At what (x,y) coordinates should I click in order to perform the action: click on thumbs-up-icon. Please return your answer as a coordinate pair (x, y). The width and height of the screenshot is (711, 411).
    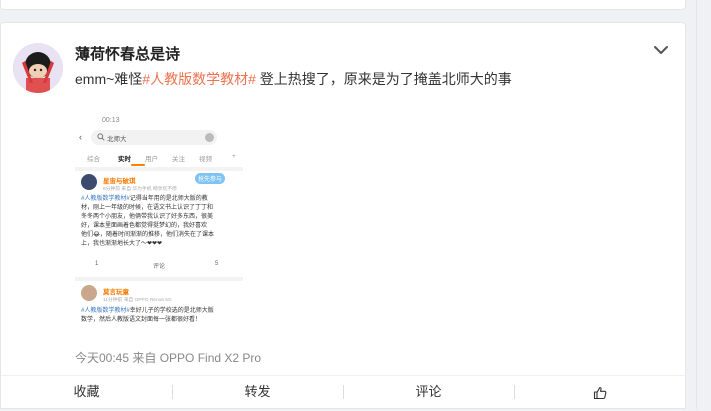
    Looking at the image, I should click on (599, 392).